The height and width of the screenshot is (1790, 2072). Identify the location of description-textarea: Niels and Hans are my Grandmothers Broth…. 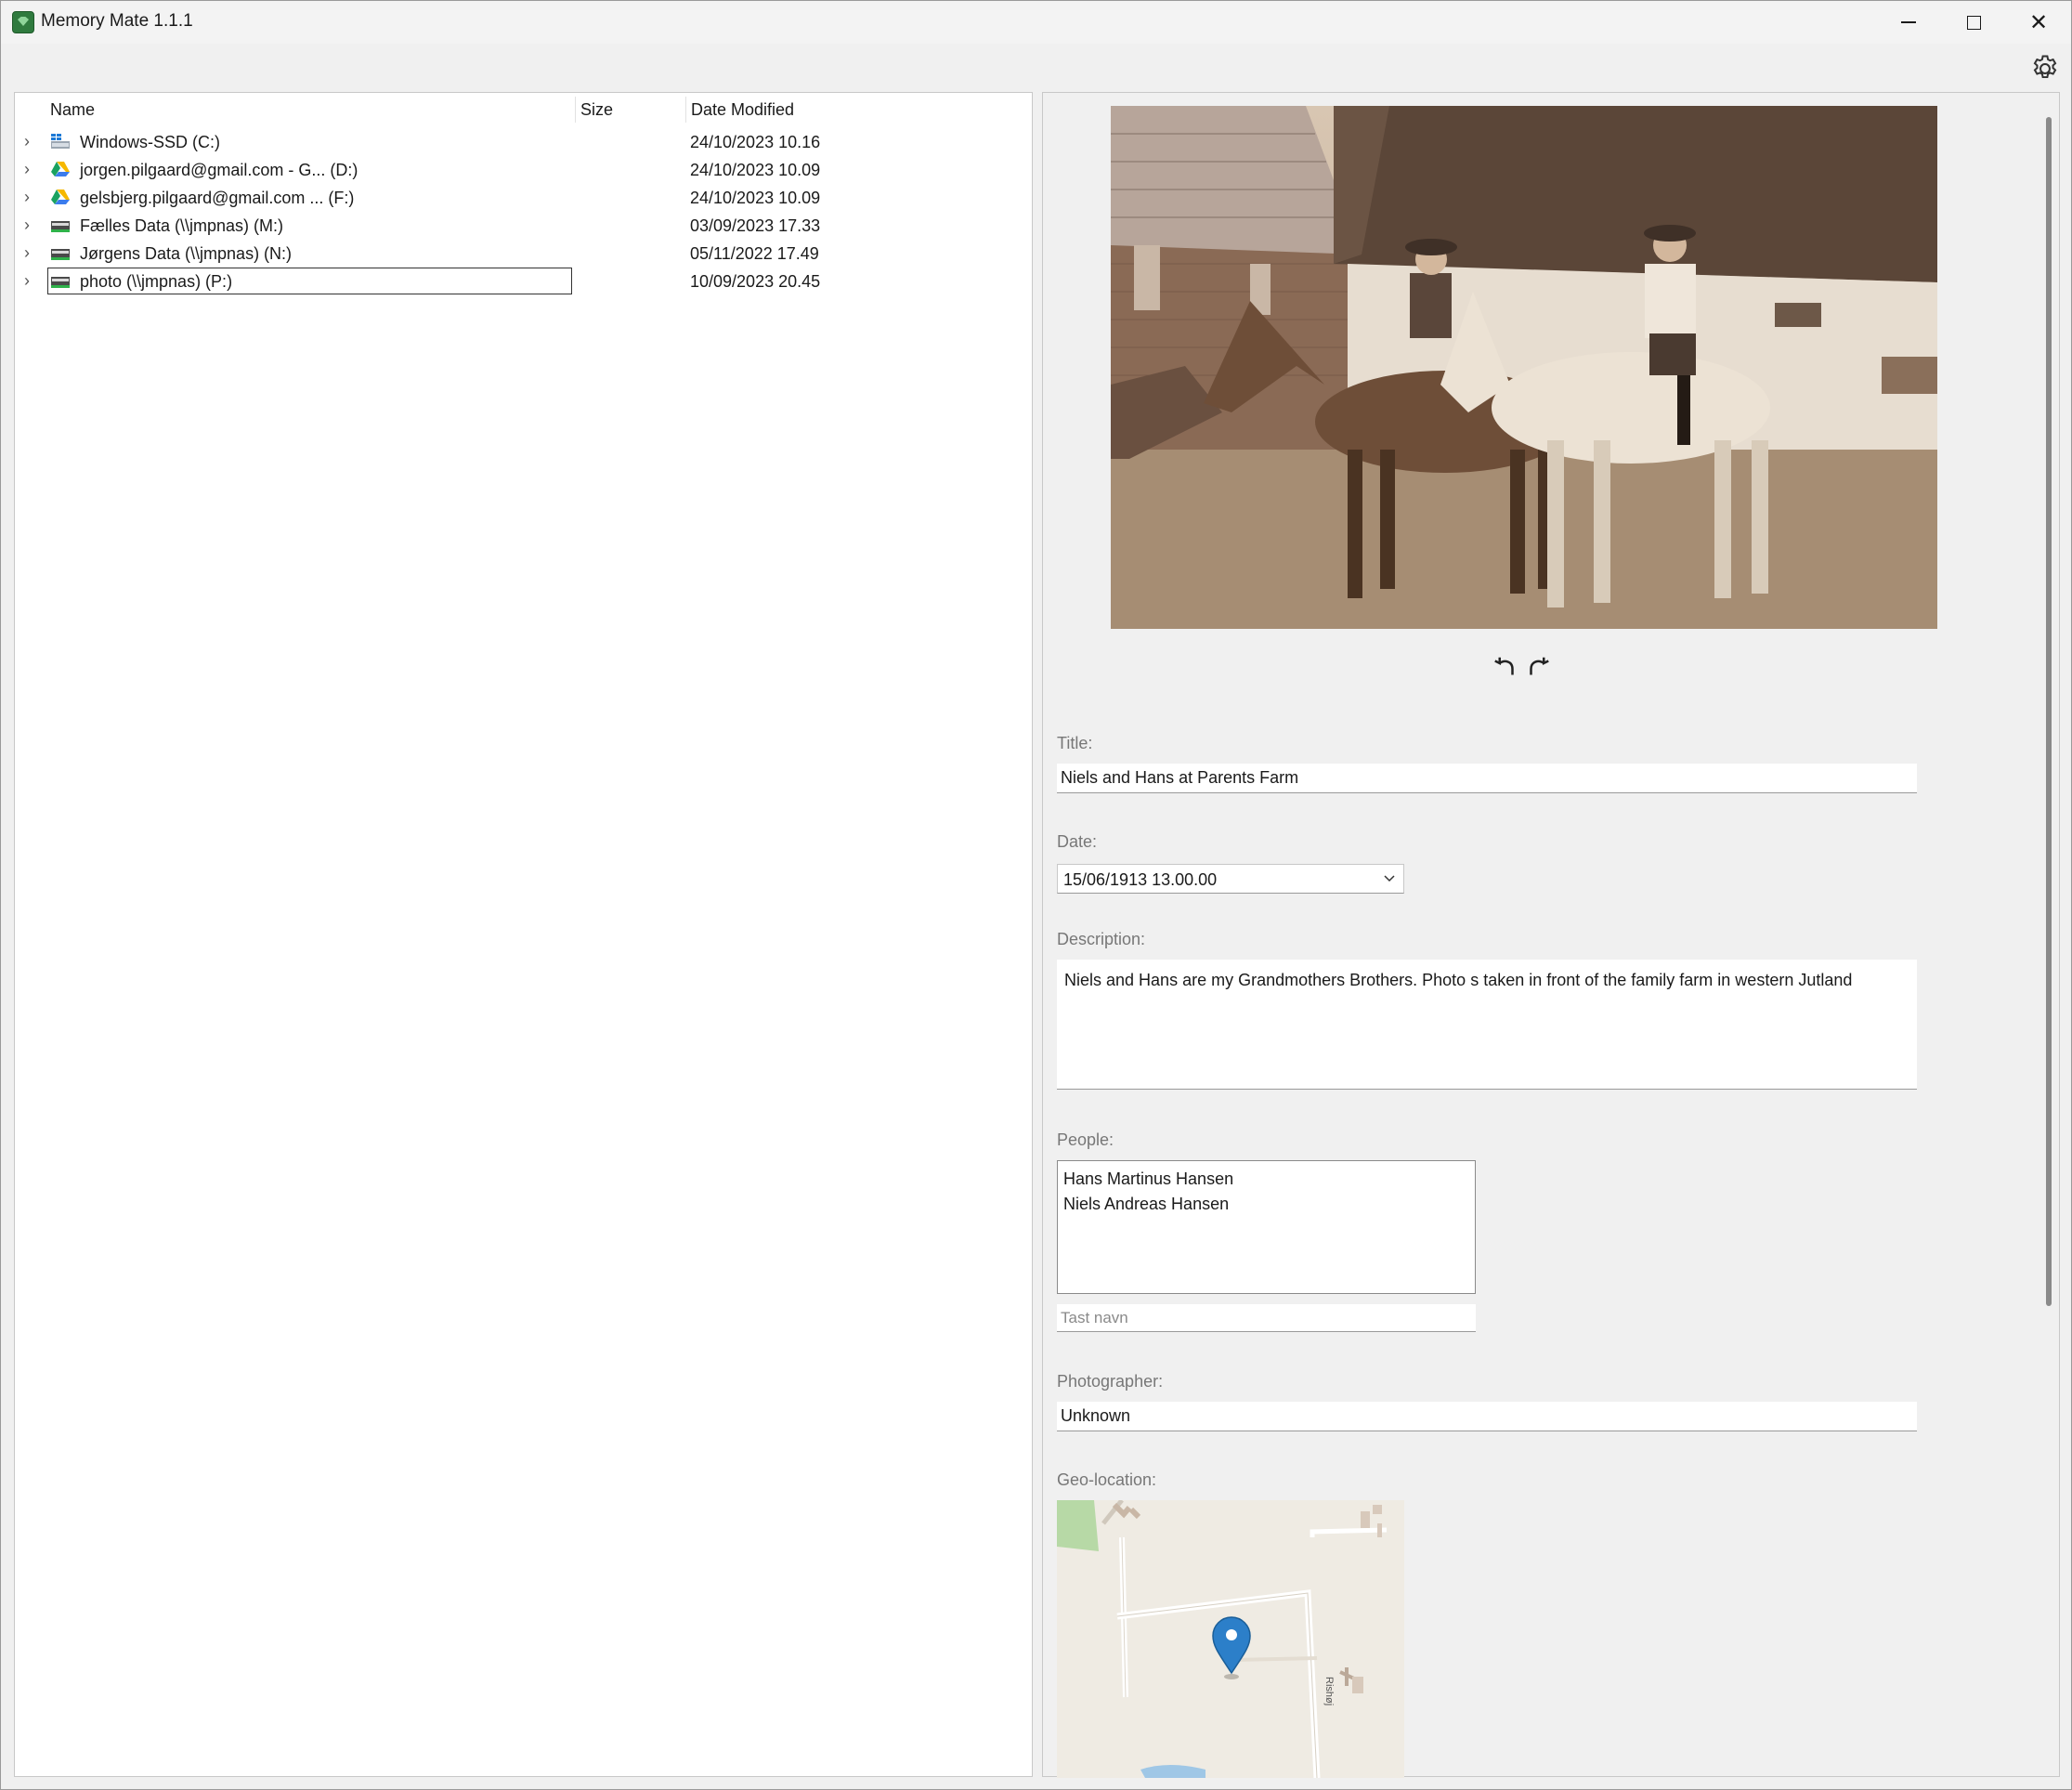
(1487, 1025).